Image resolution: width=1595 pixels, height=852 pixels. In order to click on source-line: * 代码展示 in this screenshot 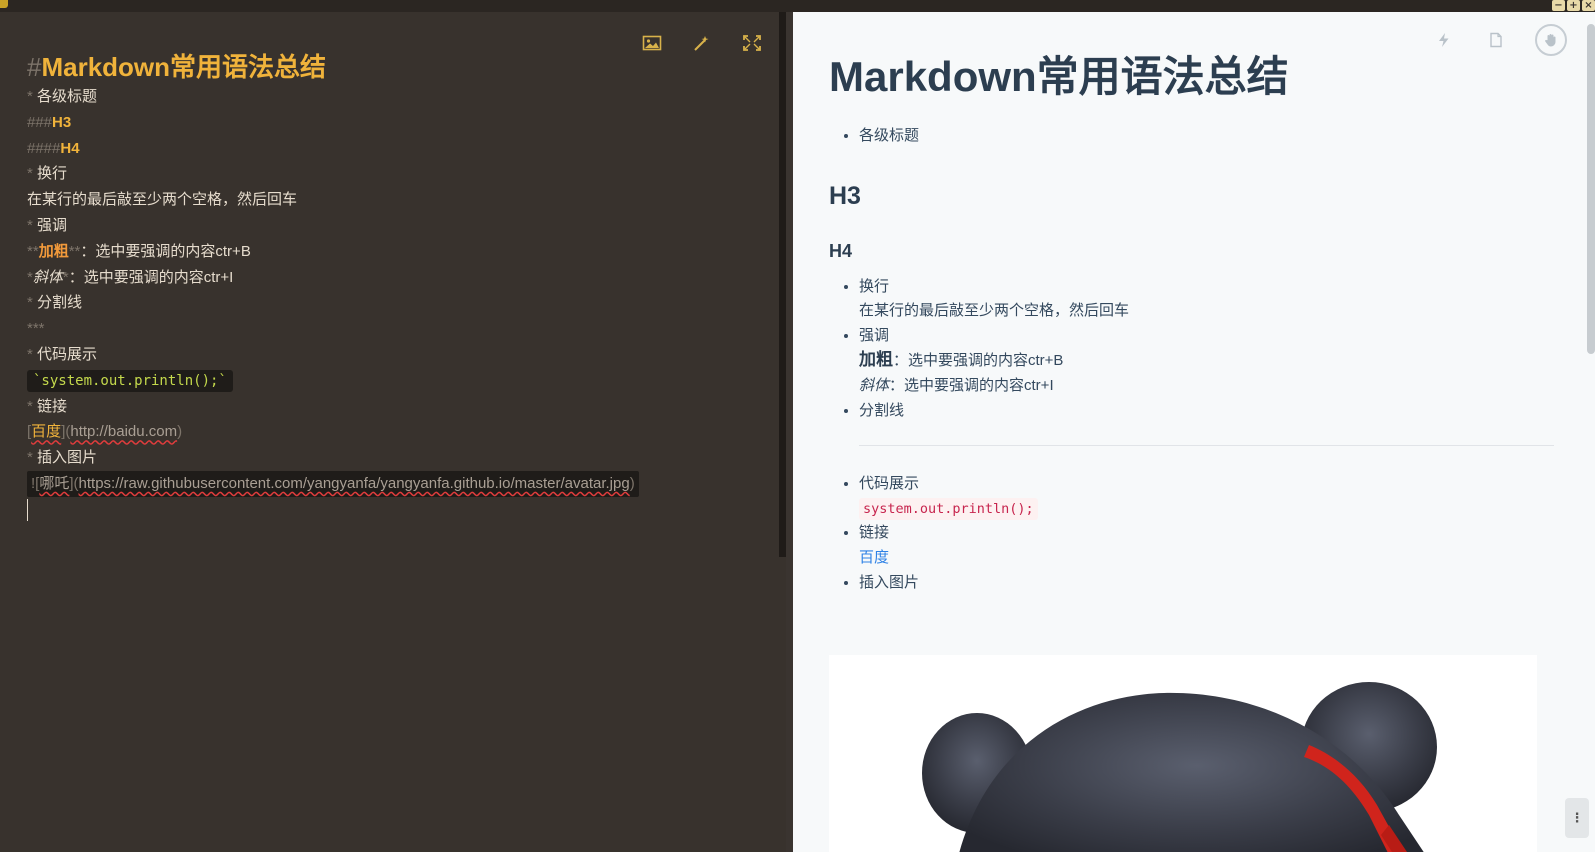, I will do `click(397, 355)`.